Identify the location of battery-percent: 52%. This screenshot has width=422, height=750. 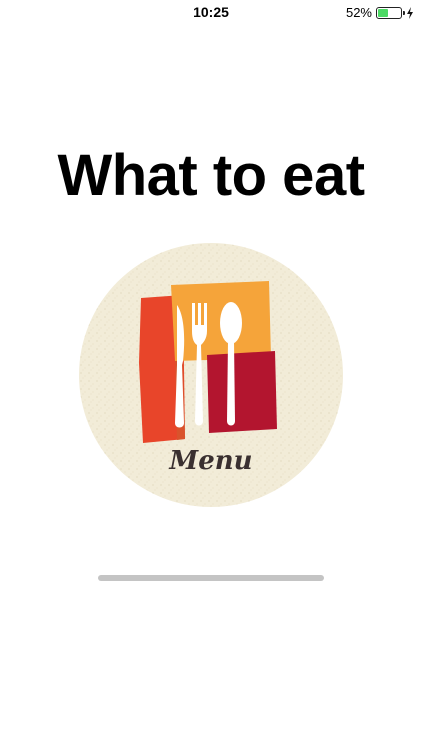
(358, 12).